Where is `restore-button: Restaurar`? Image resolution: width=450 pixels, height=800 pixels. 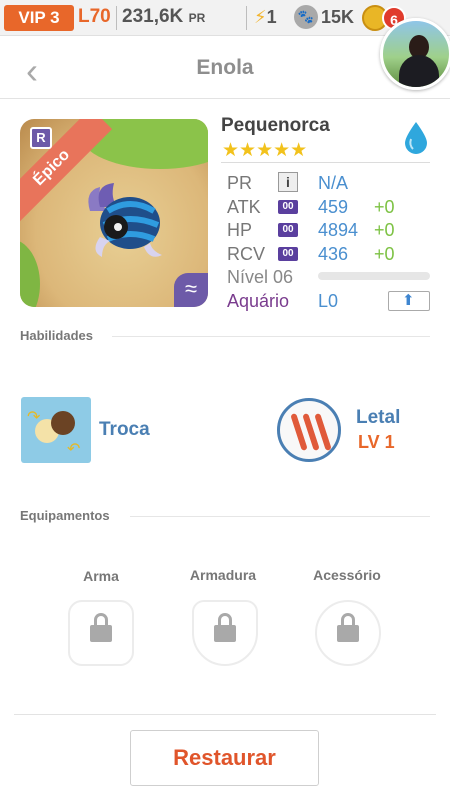
restore-button: Restaurar is located at coordinates (224, 758).